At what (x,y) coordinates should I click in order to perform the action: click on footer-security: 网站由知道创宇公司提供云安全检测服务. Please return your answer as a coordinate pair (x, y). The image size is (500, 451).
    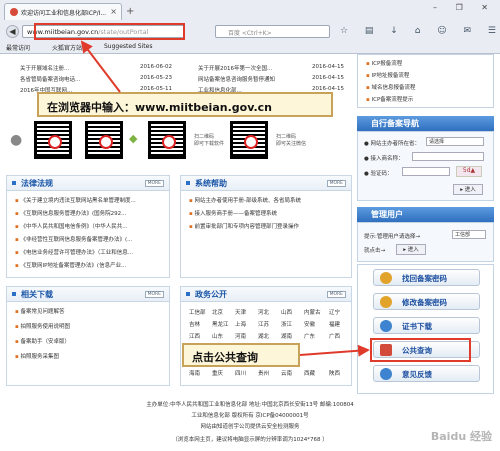
    Looking at the image, I should click on (250, 427).